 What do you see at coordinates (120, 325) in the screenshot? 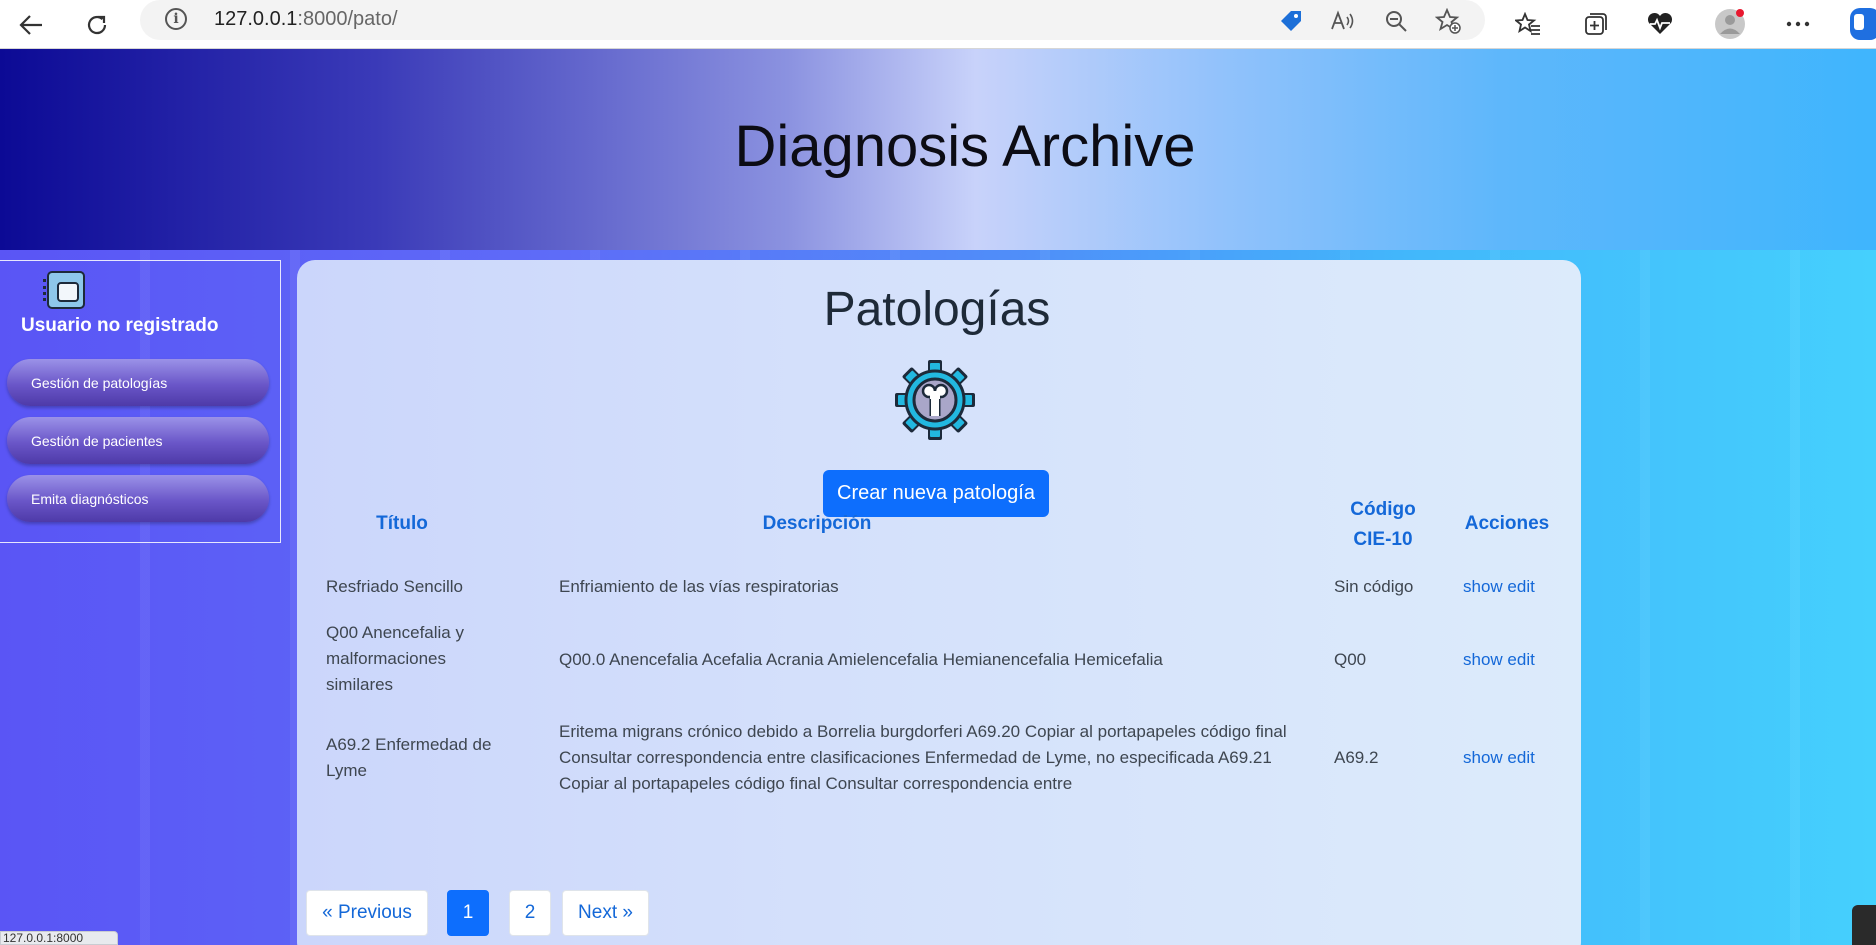
I see `user-status: Usuario no registrado` at bounding box center [120, 325].